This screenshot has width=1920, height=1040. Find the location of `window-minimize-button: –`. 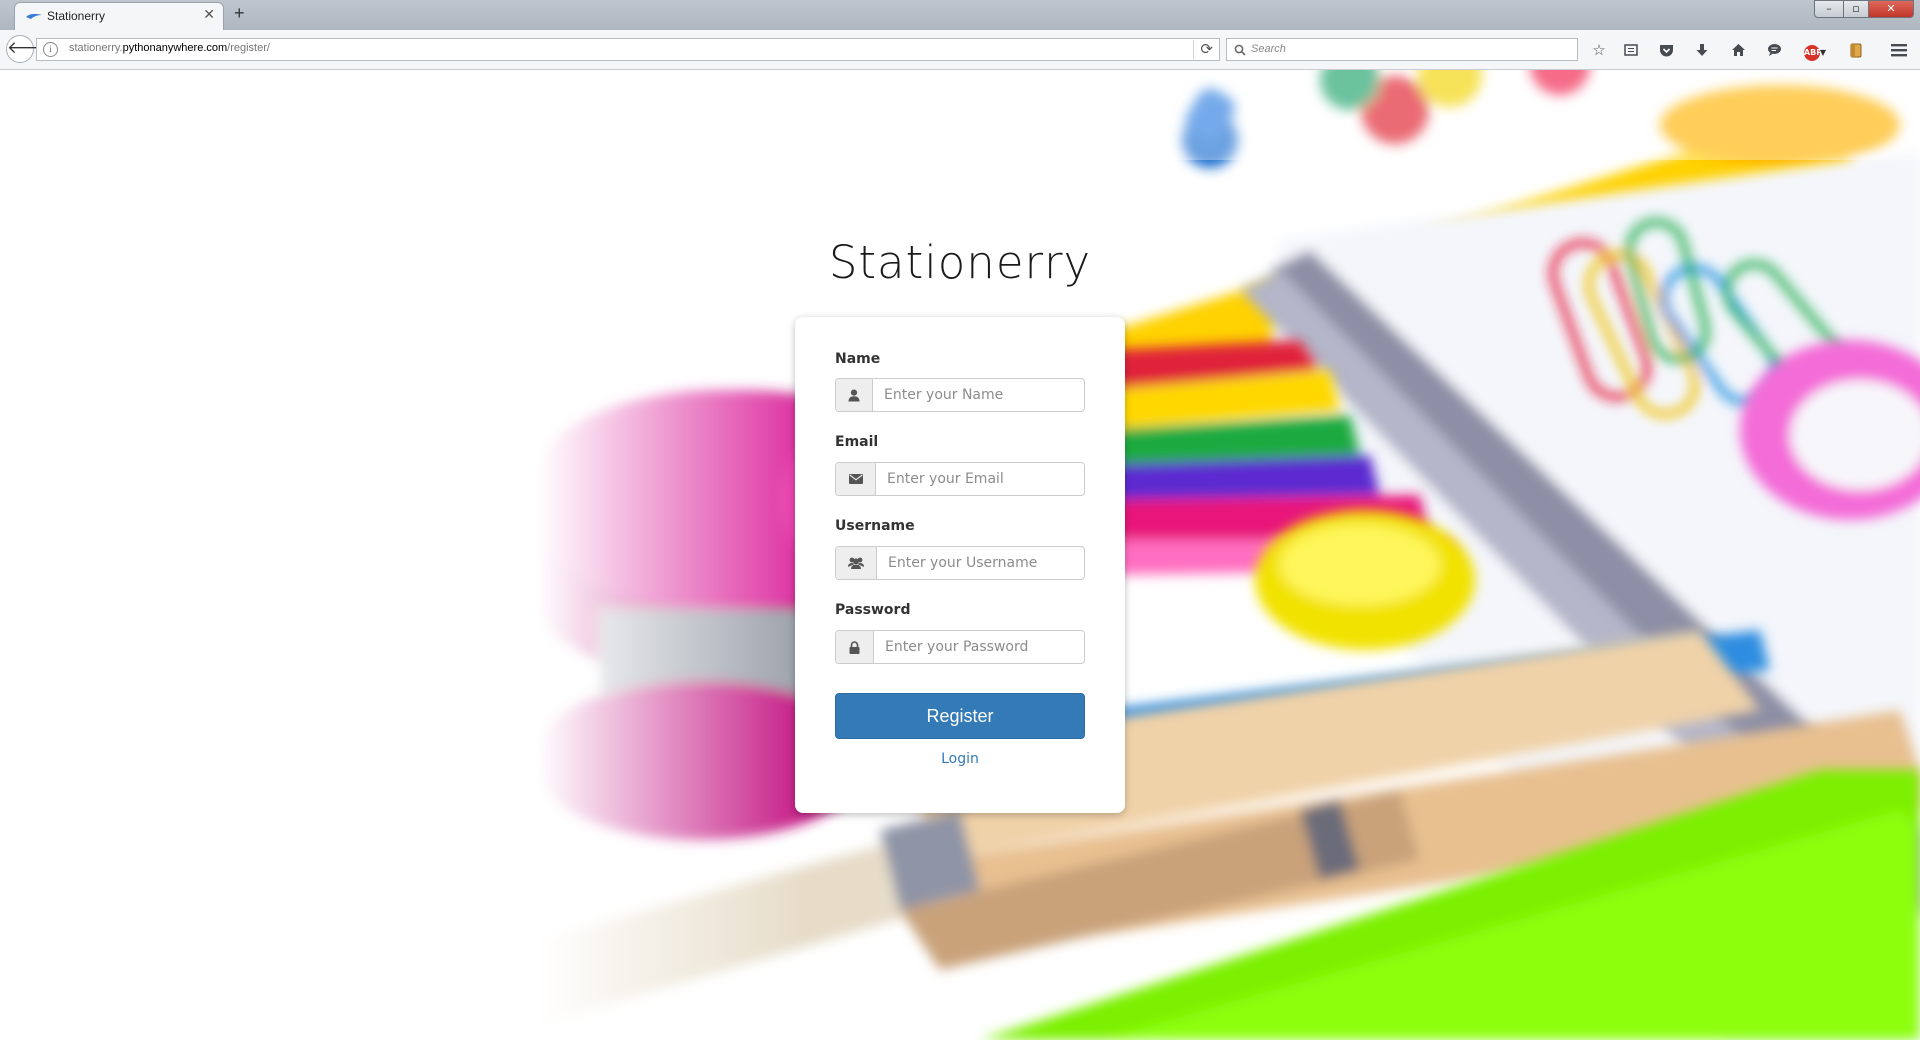

window-minimize-button: – is located at coordinates (1829, 9).